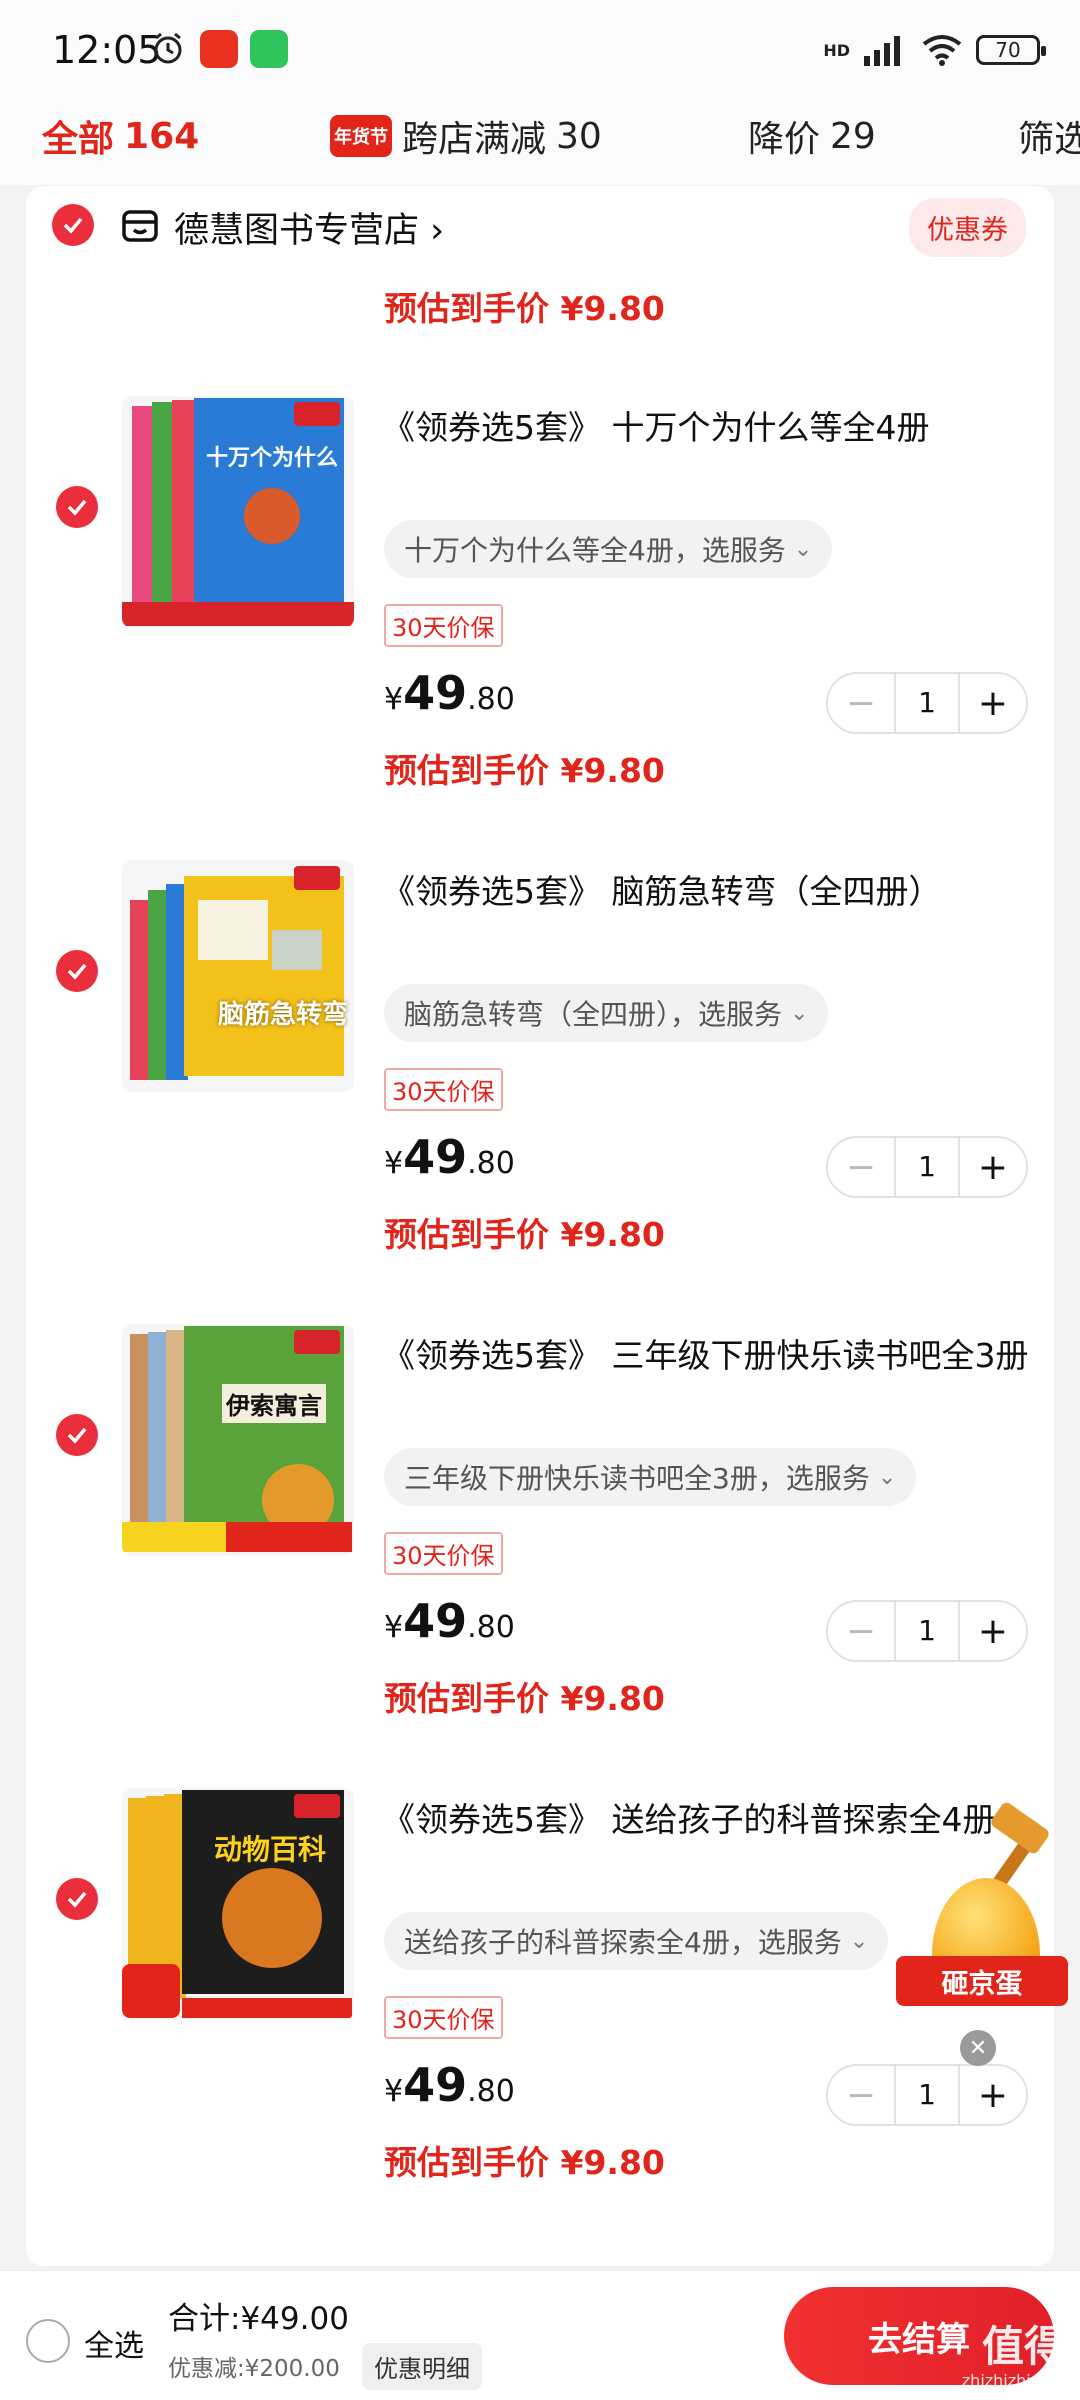 The image size is (1080, 2400). I want to click on alarm-icon, so click(168, 48).